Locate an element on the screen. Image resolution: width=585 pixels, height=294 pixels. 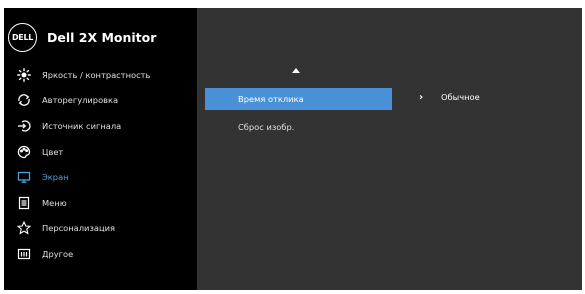
menu-item-other: Другое is located at coordinates (100, 254).